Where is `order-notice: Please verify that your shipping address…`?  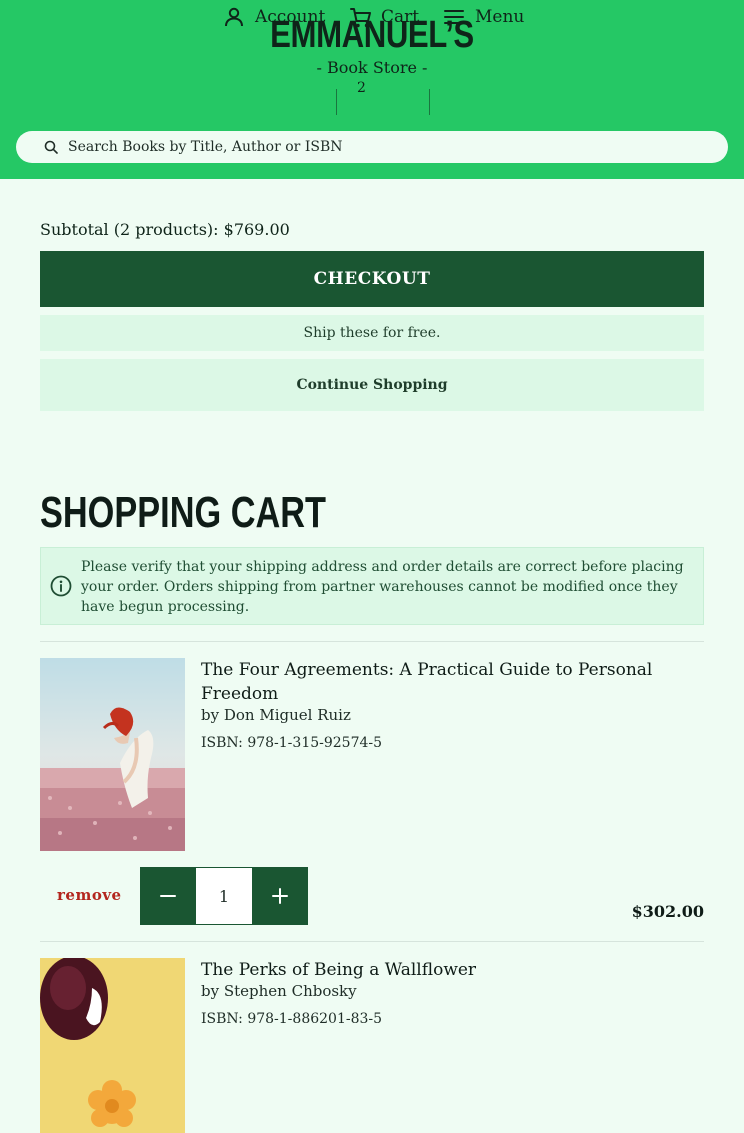 order-notice: Please verify that your shipping address… is located at coordinates (372, 586).